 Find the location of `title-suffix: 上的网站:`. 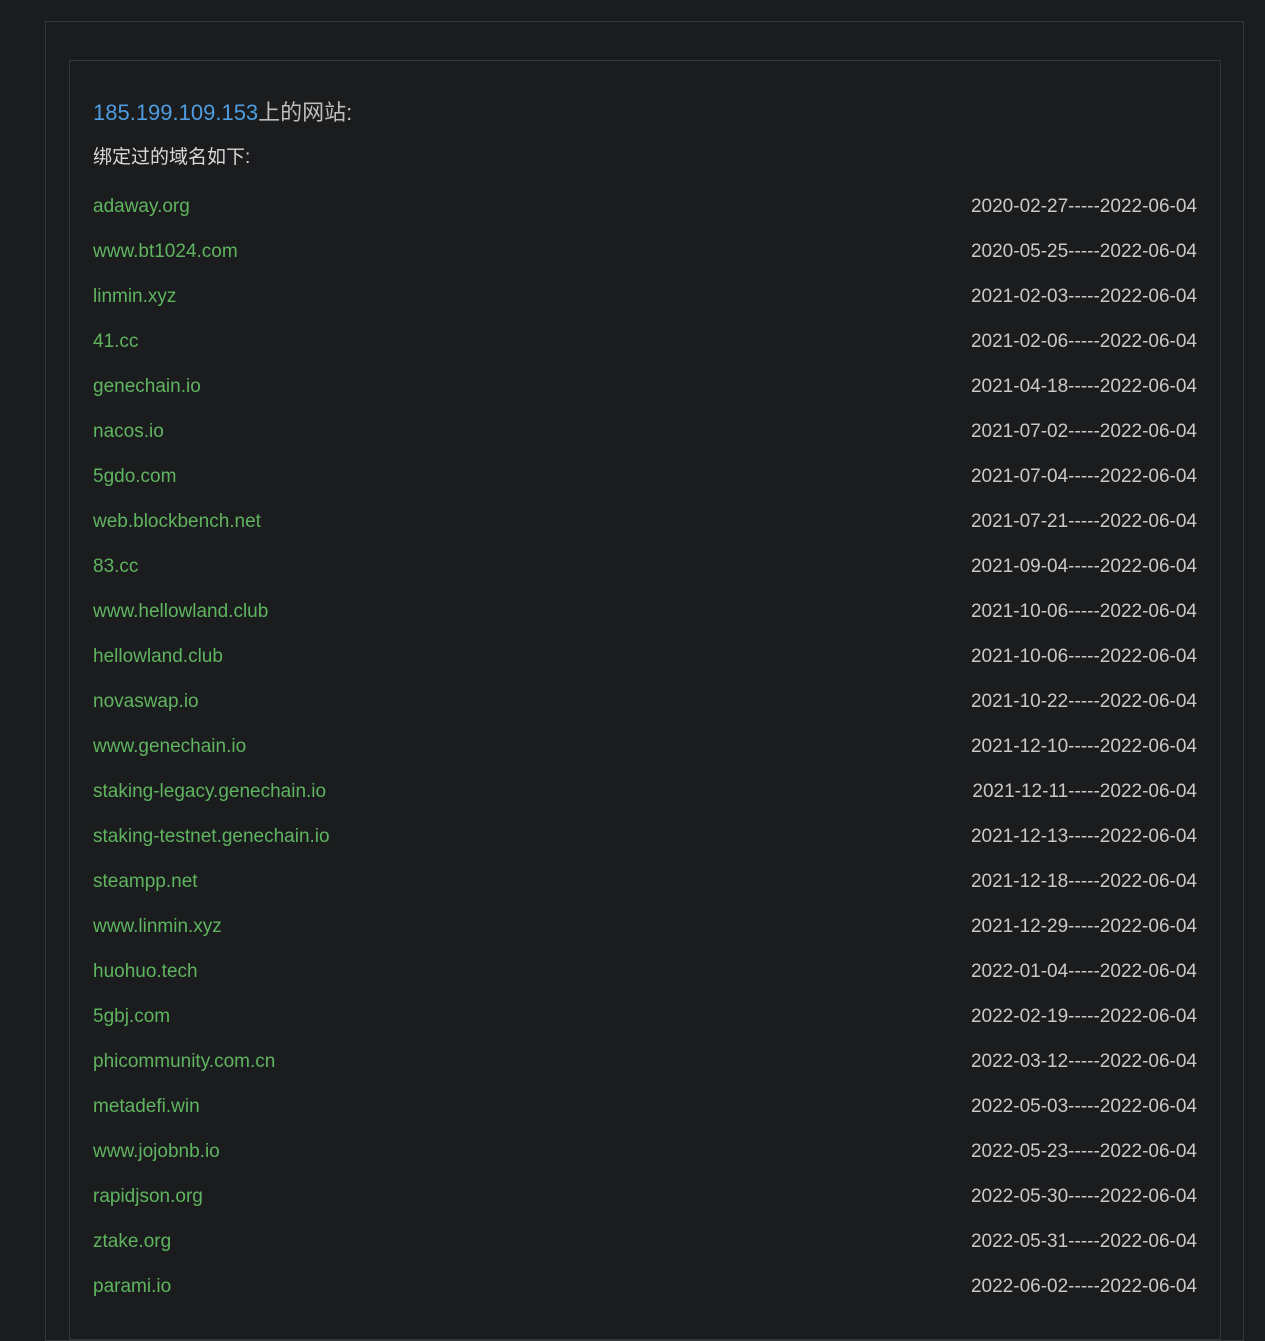

title-suffix: 上的网站: is located at coordinates (305, 112).